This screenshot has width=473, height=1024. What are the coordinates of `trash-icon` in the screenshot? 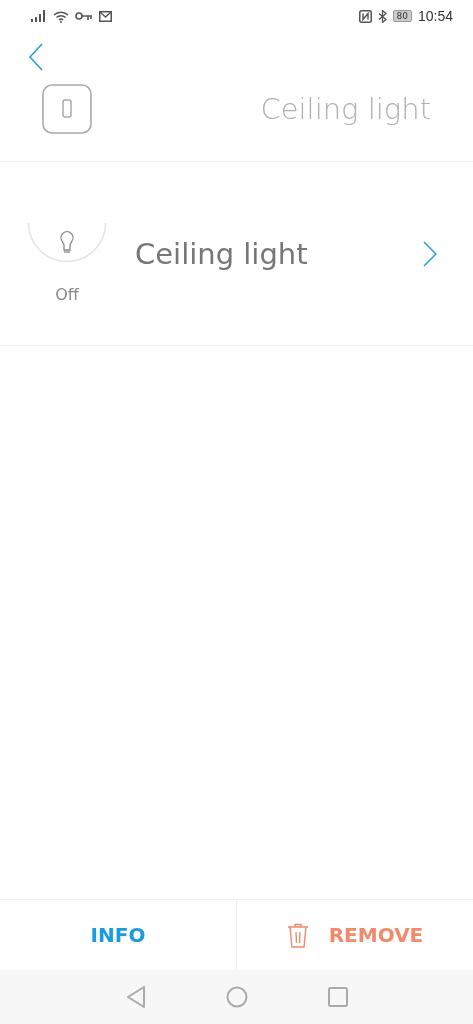 It's located at (297, 935).